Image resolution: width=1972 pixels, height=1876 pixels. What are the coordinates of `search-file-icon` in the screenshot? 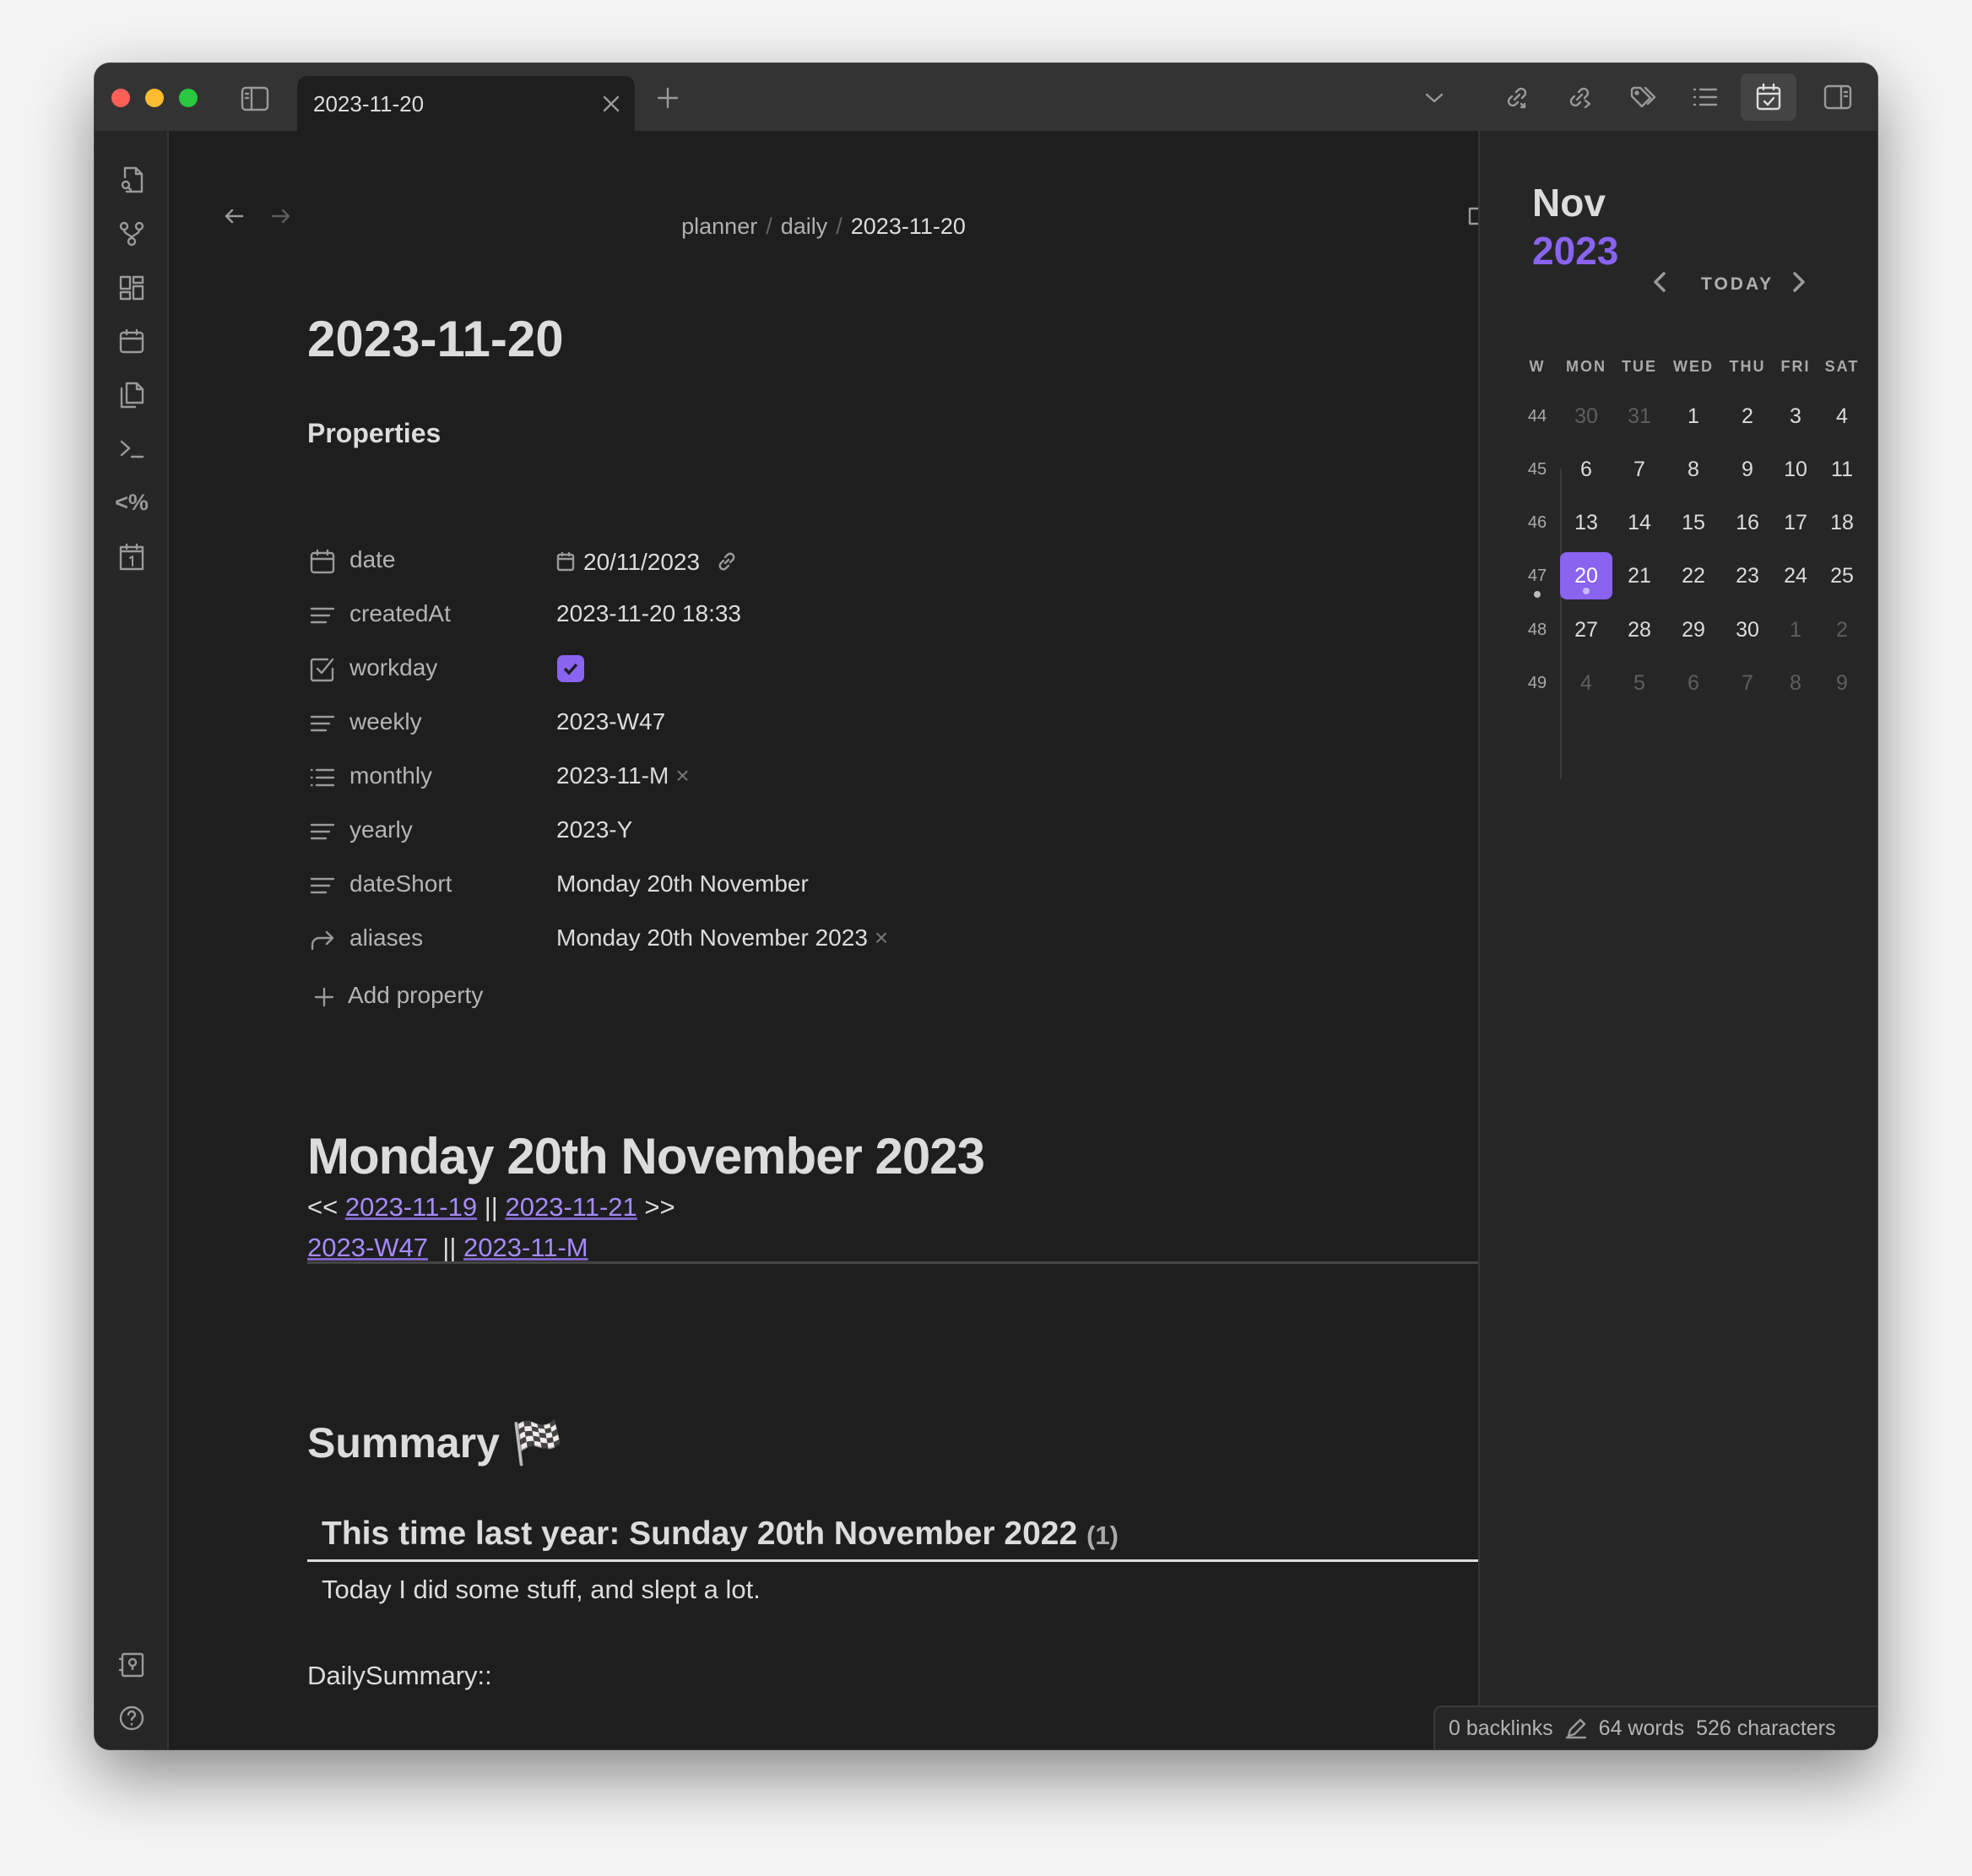 It's located at (131, 179).